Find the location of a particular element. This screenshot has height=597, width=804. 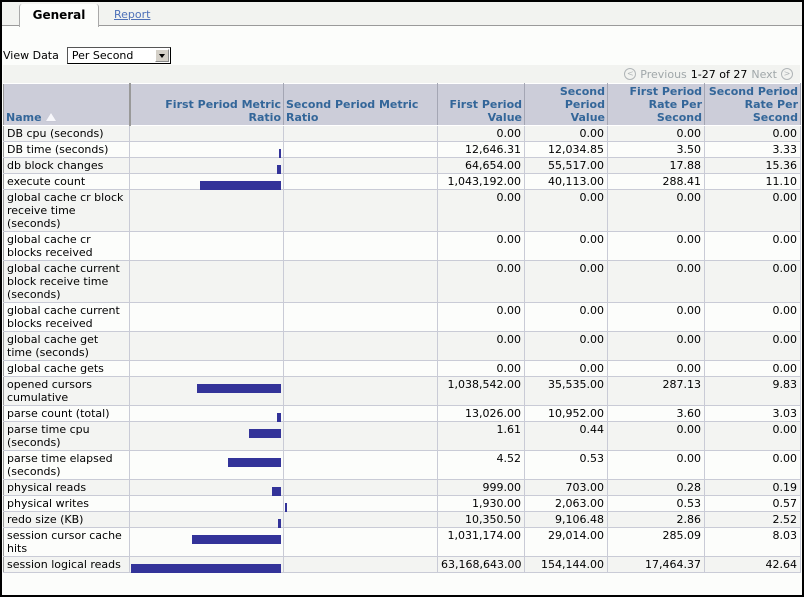

view-data-control: View Data Per Second is located at coordinates (87, 55).